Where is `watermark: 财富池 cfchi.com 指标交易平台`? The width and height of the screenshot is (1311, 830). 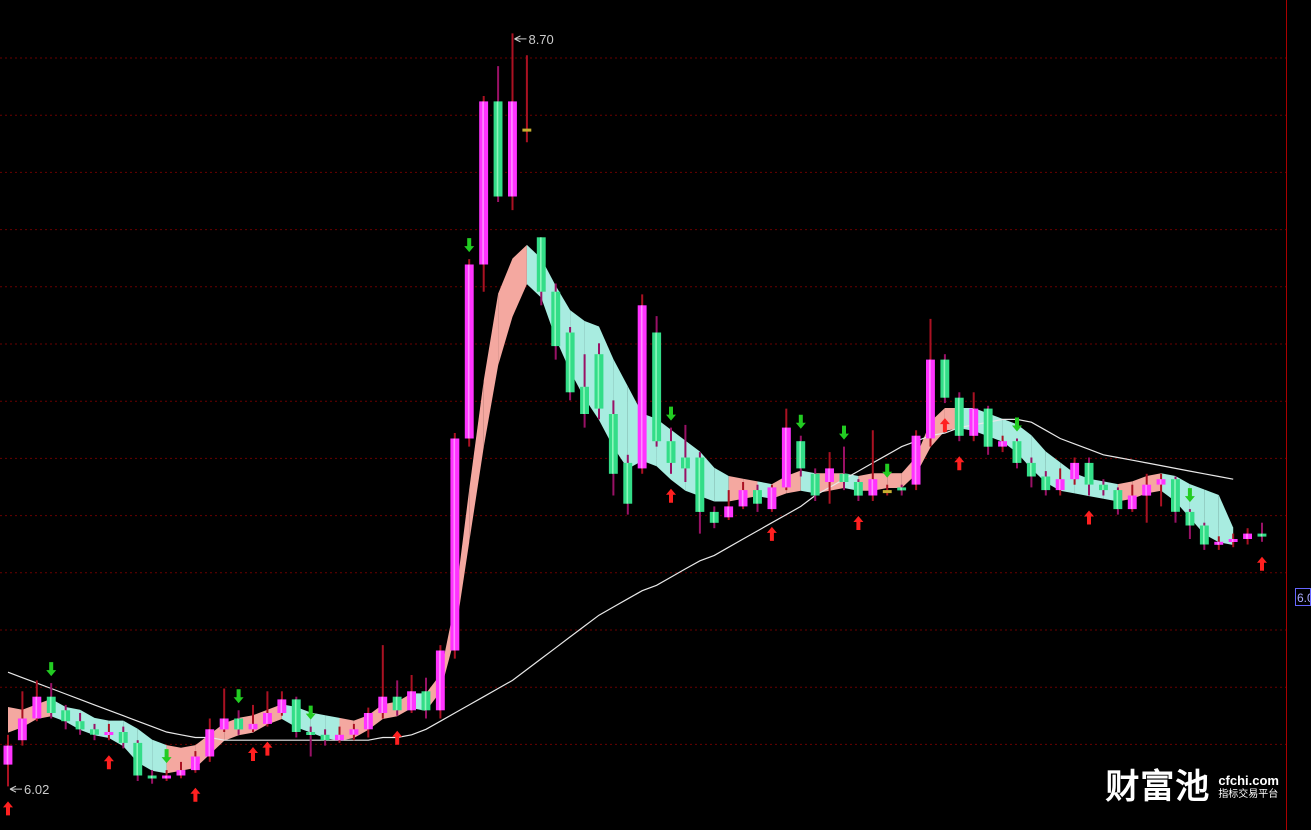 watermark: 财富池 cfchi.com 指标交易平台 is located at coordinates (1192, 787).